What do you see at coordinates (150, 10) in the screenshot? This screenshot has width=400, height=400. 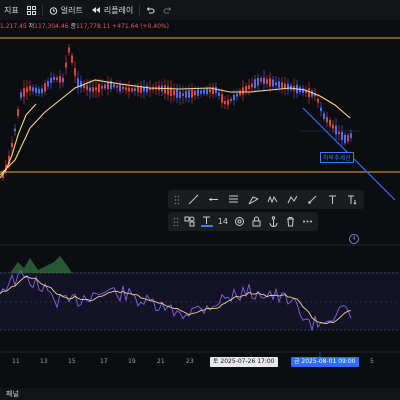 I see `undo-button` at bounding box center [150, 10].